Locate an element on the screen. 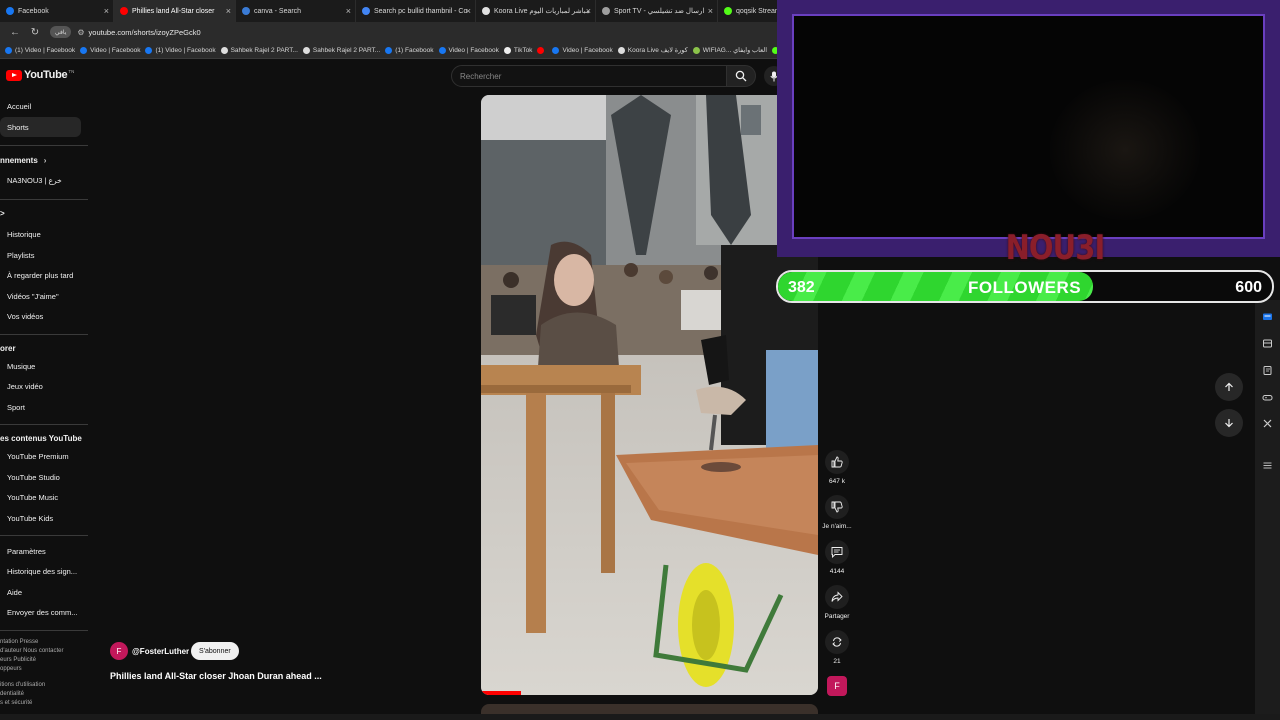 This screenshot has width=1280, height=720. sidebar-subscriptions-heading: nnements › is located at coordinates (23, 160).